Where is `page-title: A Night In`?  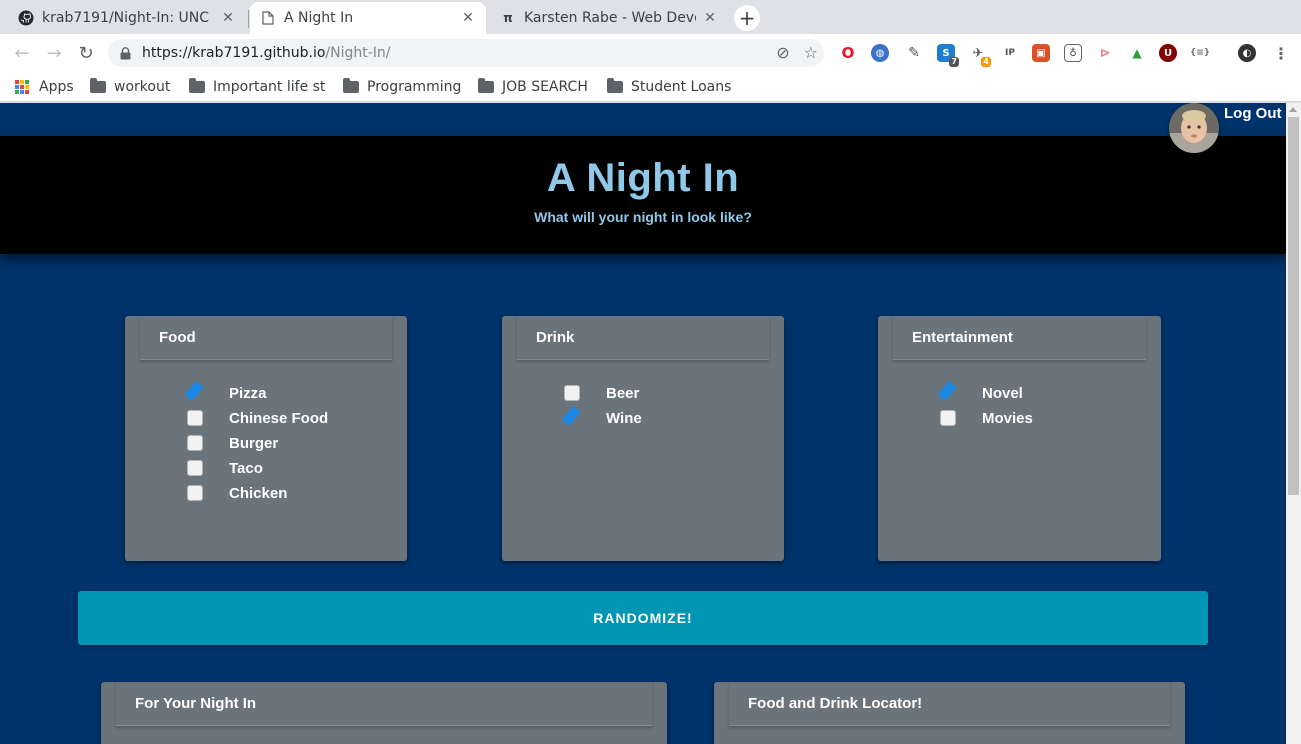
page-title: A Night In is located at coordinates (643, 178).